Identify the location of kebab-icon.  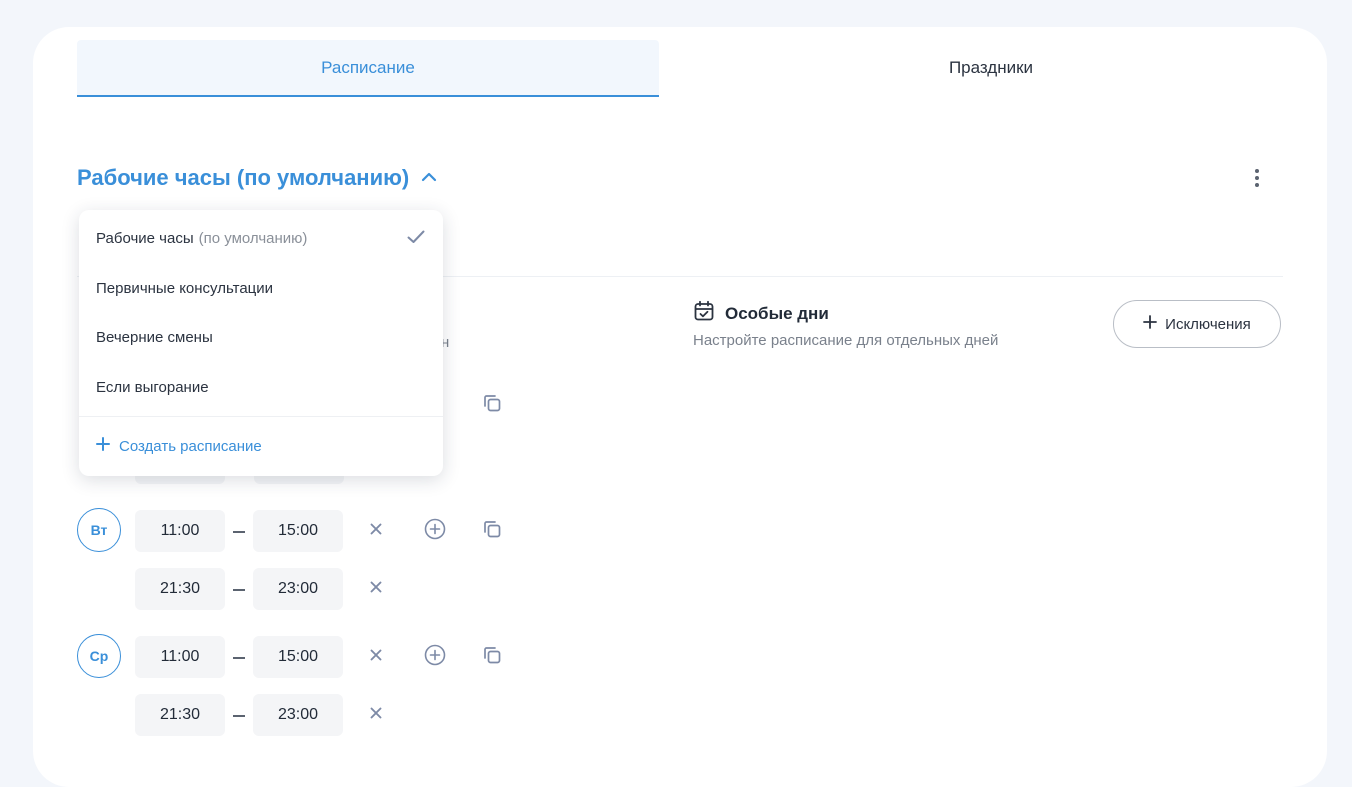
(1257, 180).